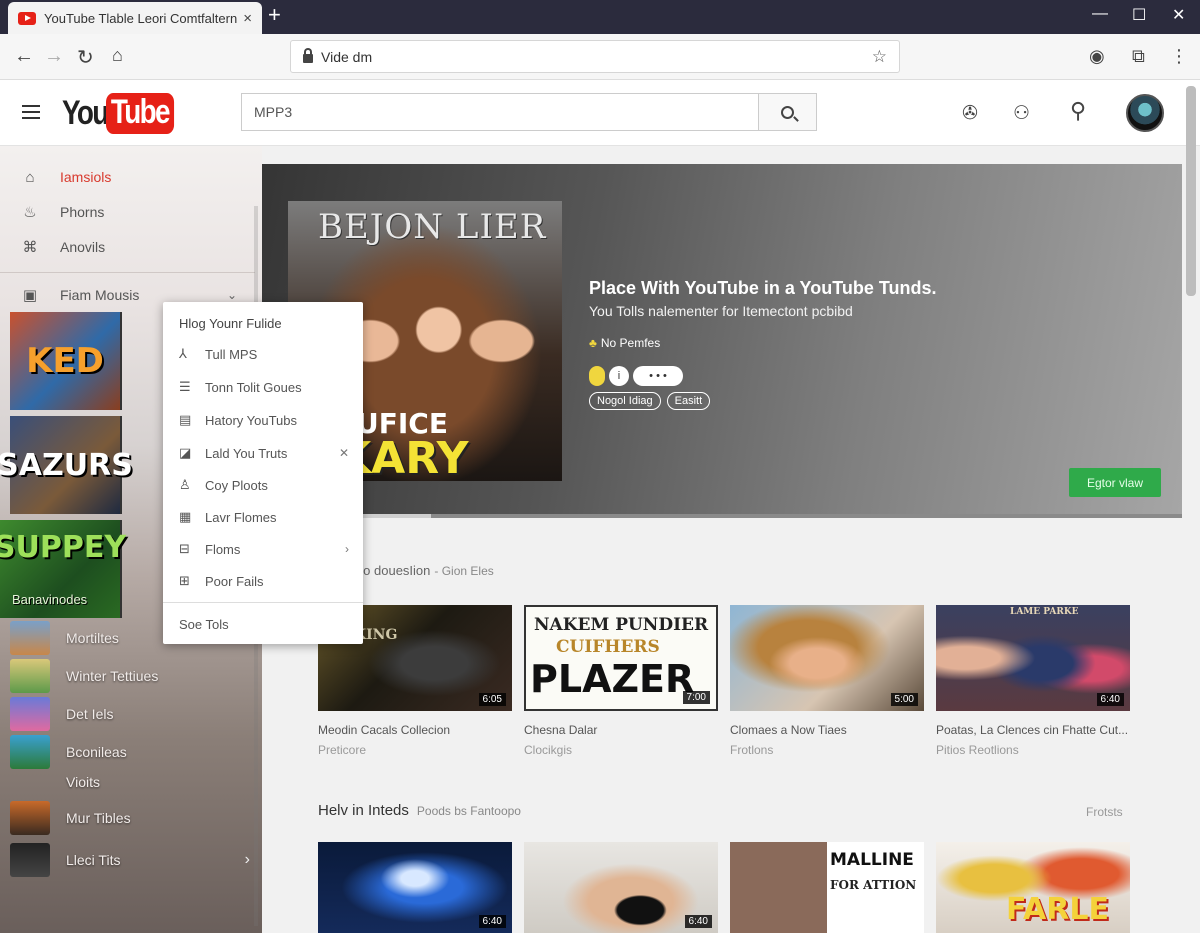 This screenshot has width=1200, height=933. Describe the element at coordinates (130, 860) in the screenshot. I see `sidebar-video-row: Lleci Tits ›` at that location.